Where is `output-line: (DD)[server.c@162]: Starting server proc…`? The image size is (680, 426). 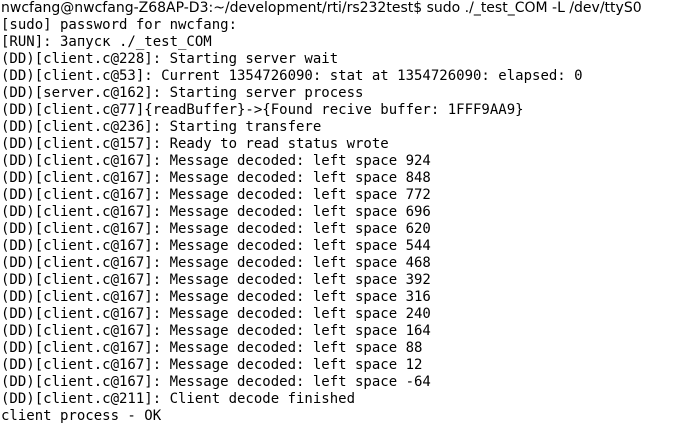
output-line: (DD)[server.c@162]: Starting server proc… is located at coordinates (182, 93).